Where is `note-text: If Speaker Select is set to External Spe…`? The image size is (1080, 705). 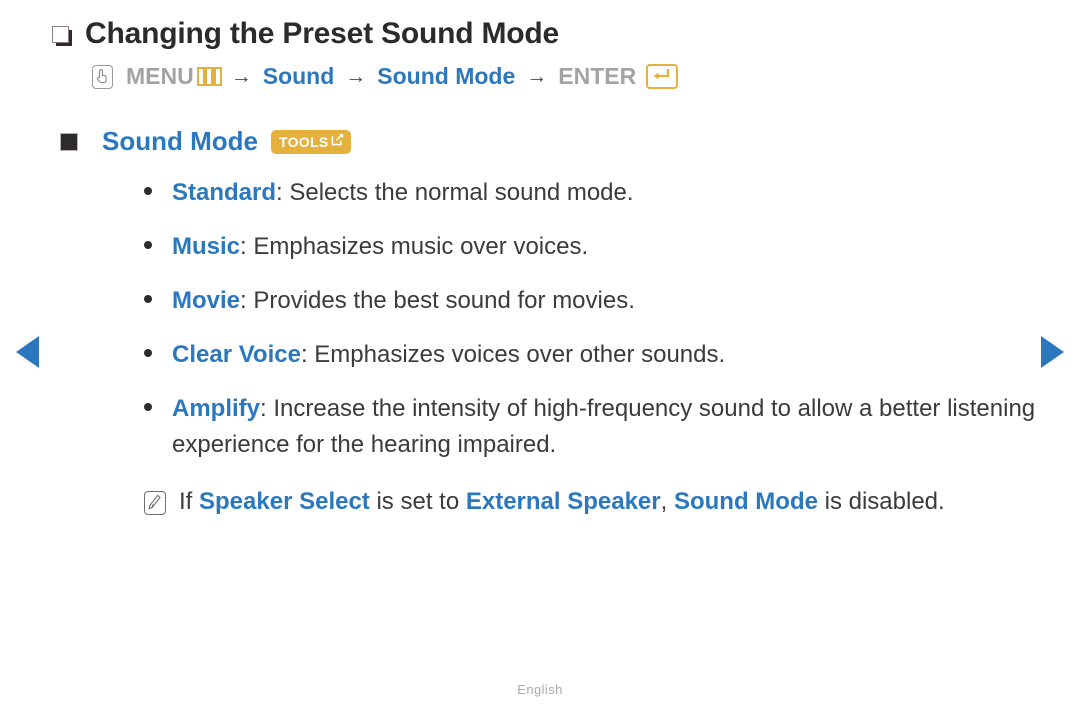 note-text: If Speaker Select is set to External Spe… is located at coordinates (562, 502).